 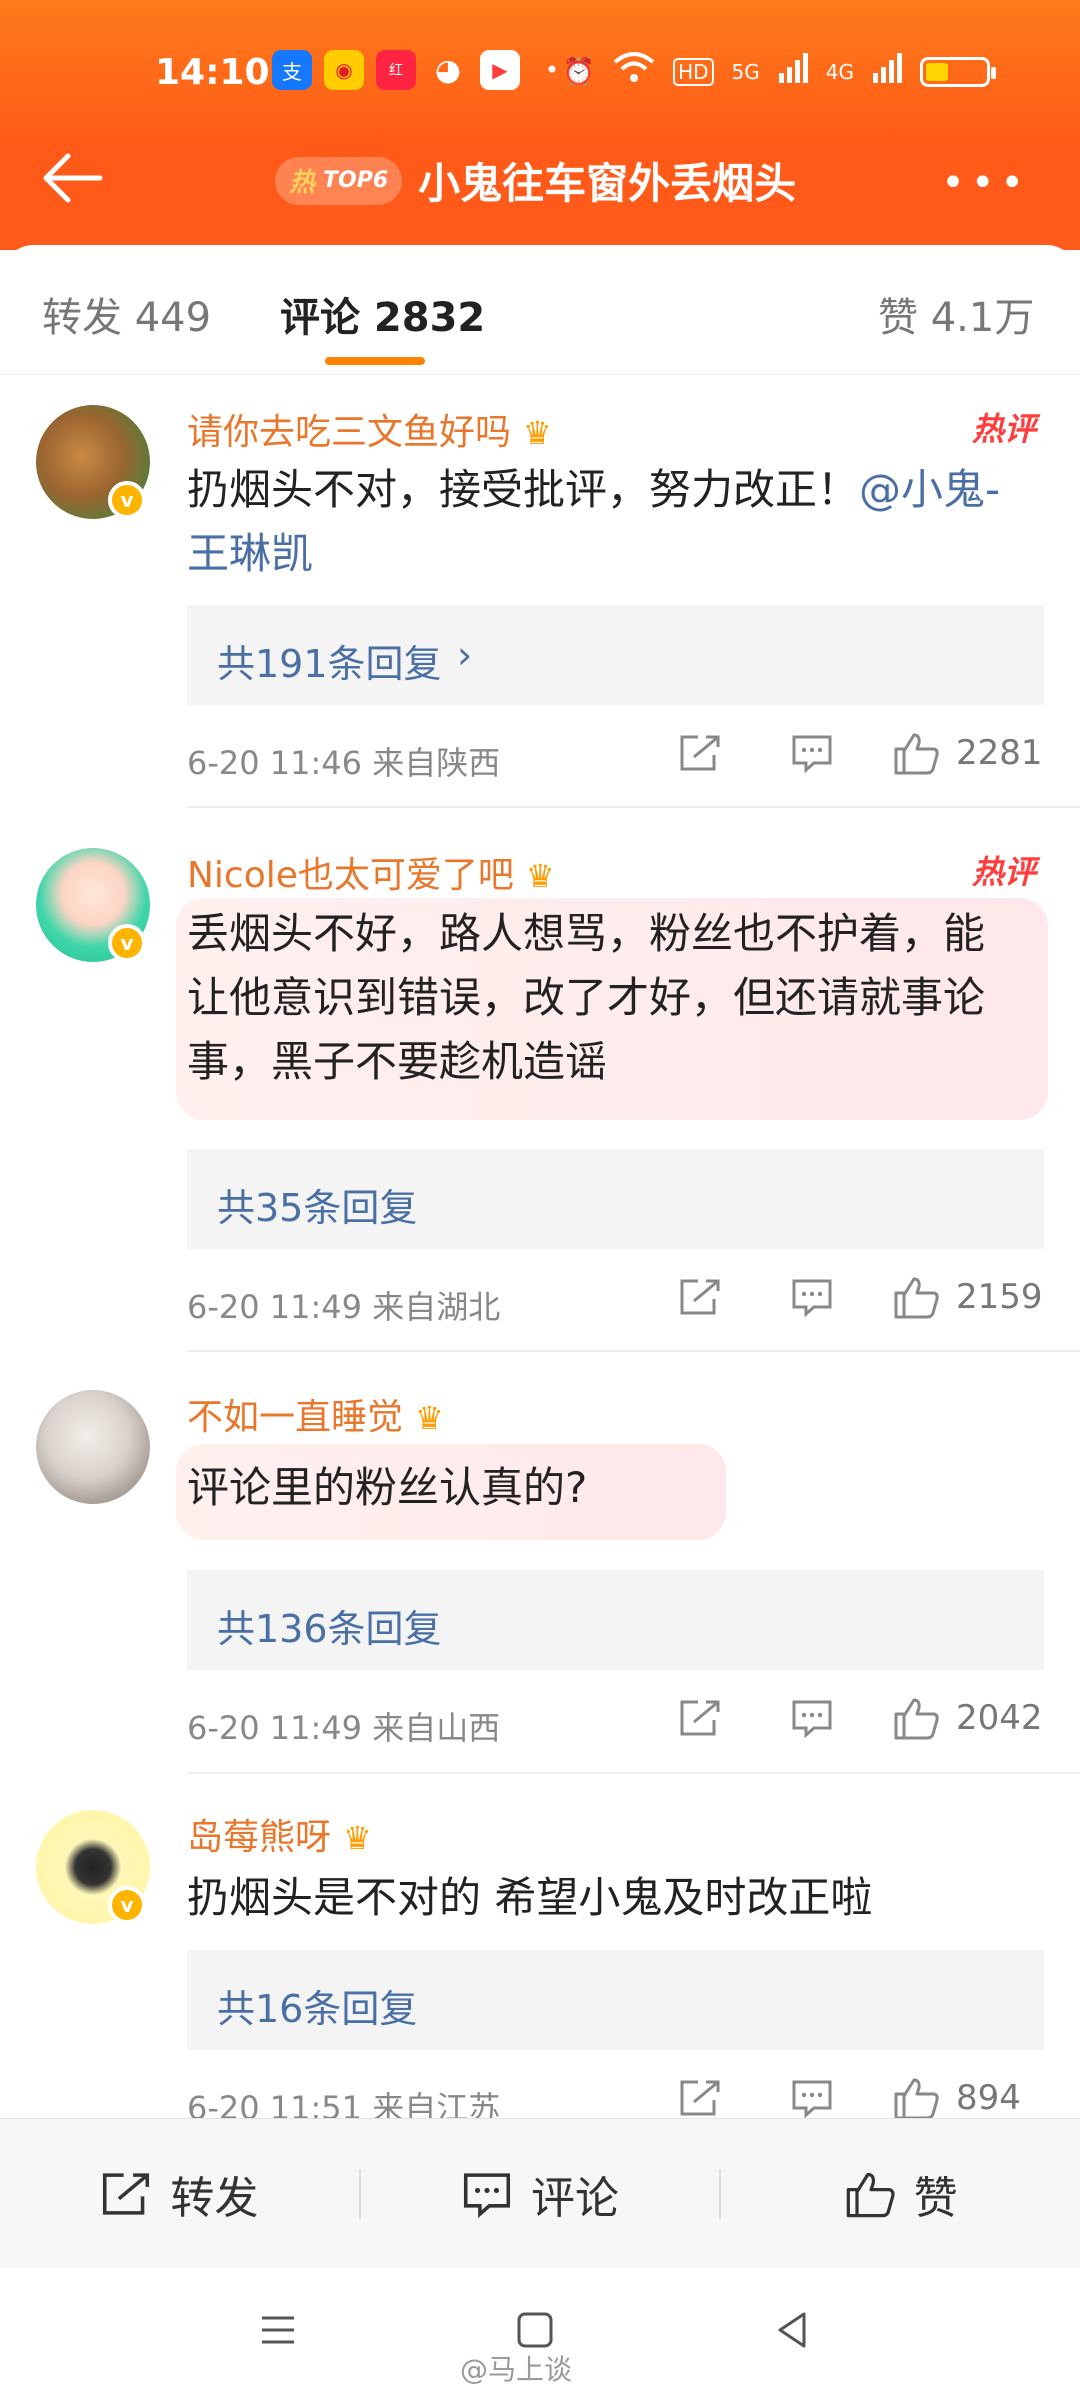 What do you see at coordinates (500, 70) in the screenshot?
I see `video-app-icon: ▶` at bounding box center [500, 70].